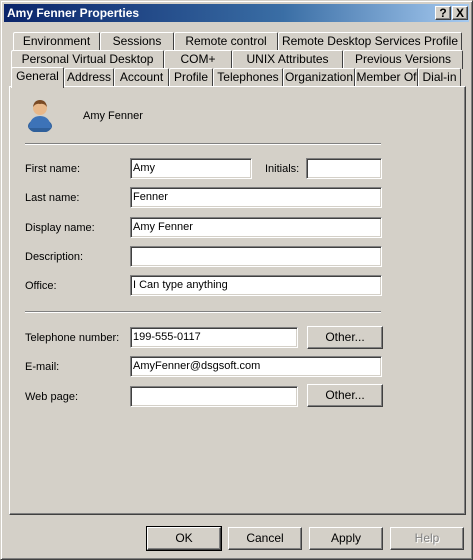  What do you see at coordinates (256, 197) in the screenshot?
I see `last-name-field: Fenner` at bounding box center [256, 197].